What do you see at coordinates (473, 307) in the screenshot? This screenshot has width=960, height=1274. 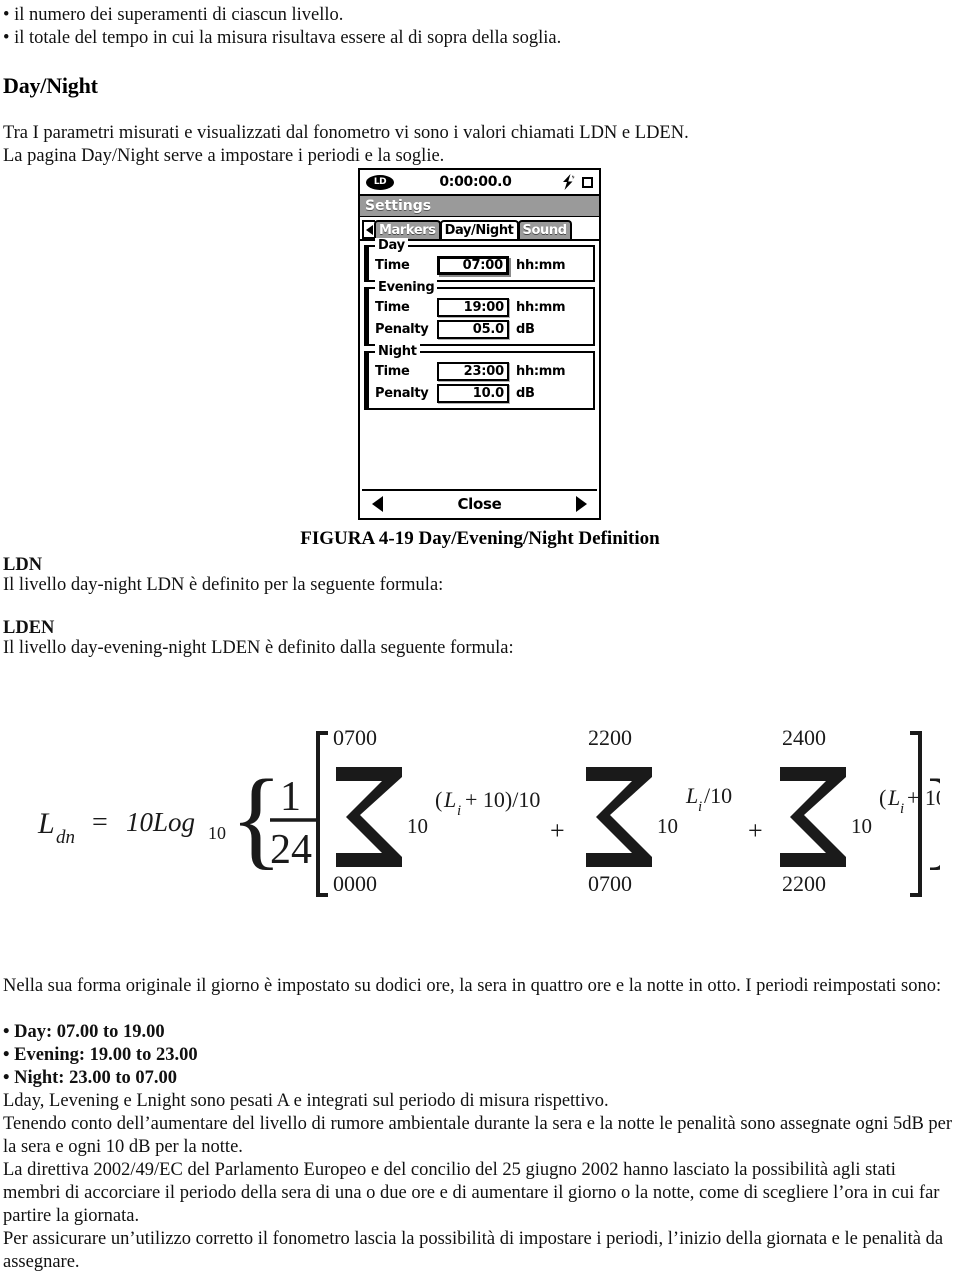 I see `evening-time-input: 19:00` at bounding box center [473, 307].